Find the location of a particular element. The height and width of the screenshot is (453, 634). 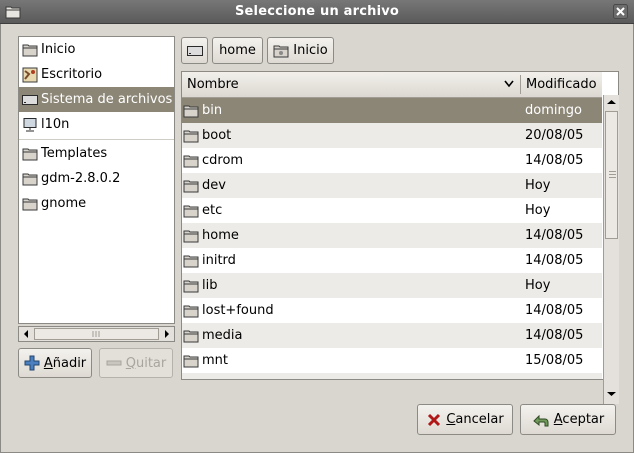

table-row: cdrom 14/08/05 is located at coordinates (392, 160).